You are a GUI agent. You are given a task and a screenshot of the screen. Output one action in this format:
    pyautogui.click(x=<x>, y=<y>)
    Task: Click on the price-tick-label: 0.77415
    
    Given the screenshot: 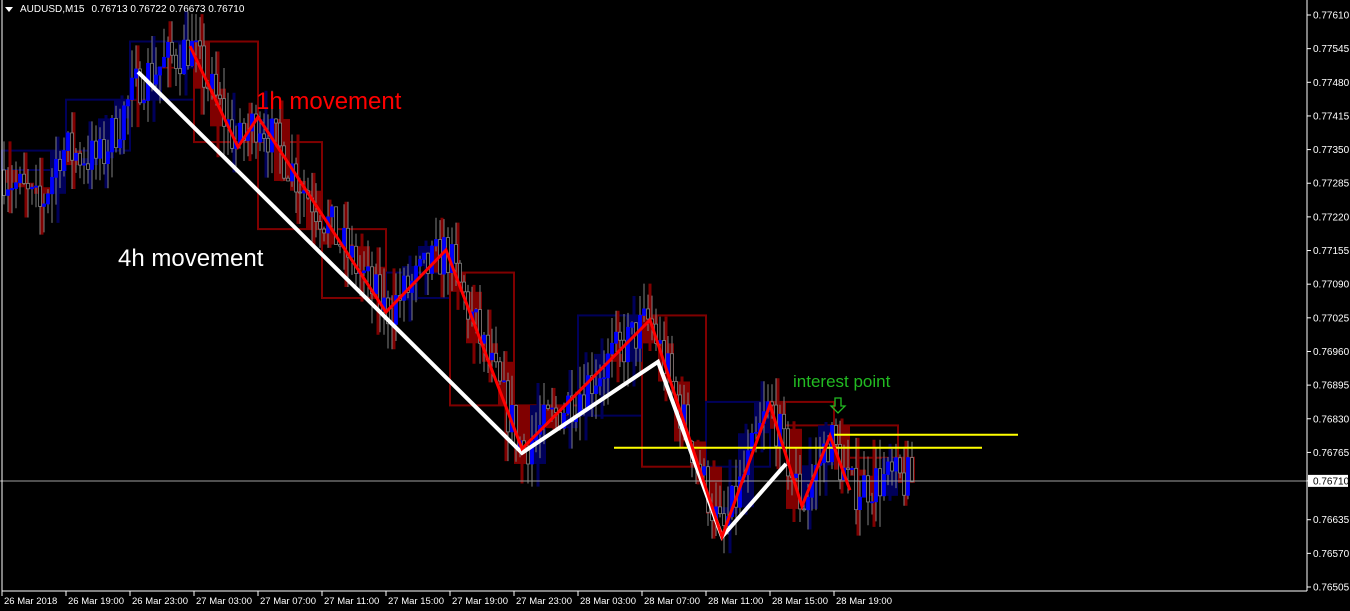 What is the action you would take?
    pyautogui.click(x=1331, y=116)
    